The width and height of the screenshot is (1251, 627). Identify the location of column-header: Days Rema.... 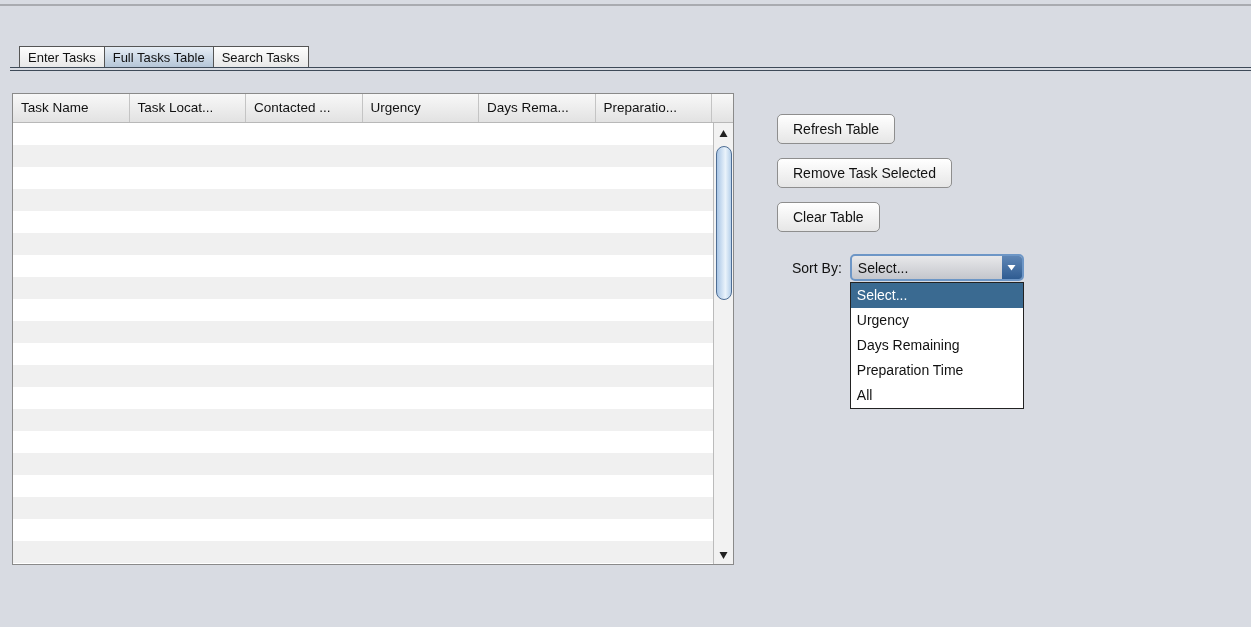
(537, 108).